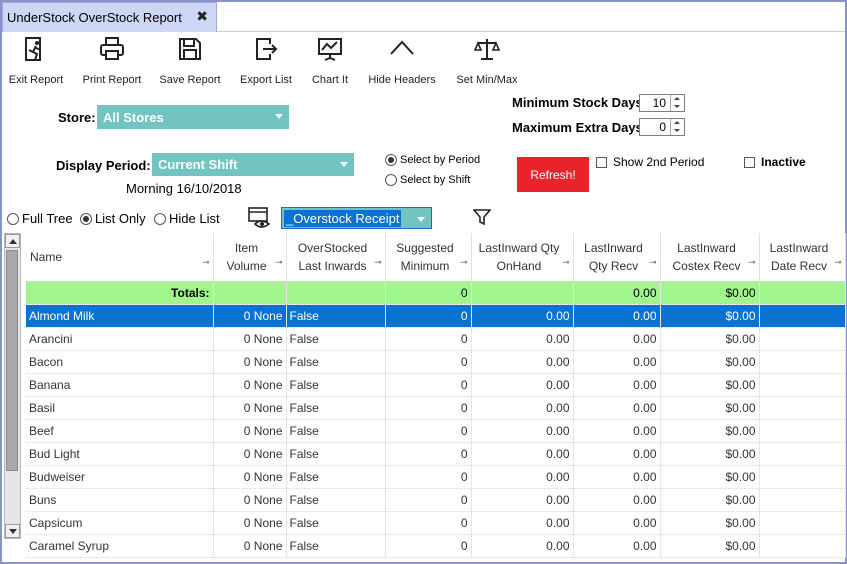 The width and height of the screenshot is (847, 564). What do you see at coordinates (193, 117) in the screenshot?
I see `store-dropdown: All Stores` at bounding box center [193, 117].